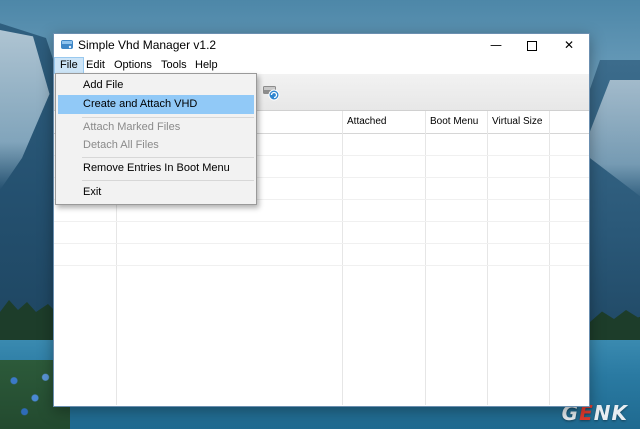  I want to click on maximize-button, so click(532, 45).